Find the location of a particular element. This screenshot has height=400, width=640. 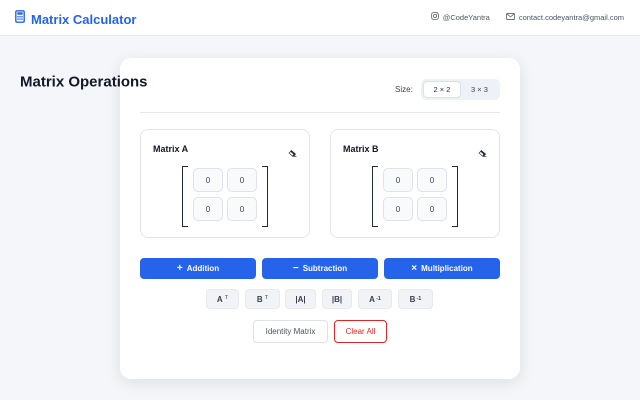

subtraction-button: − Subtraction is located at coordinates (320, 268).